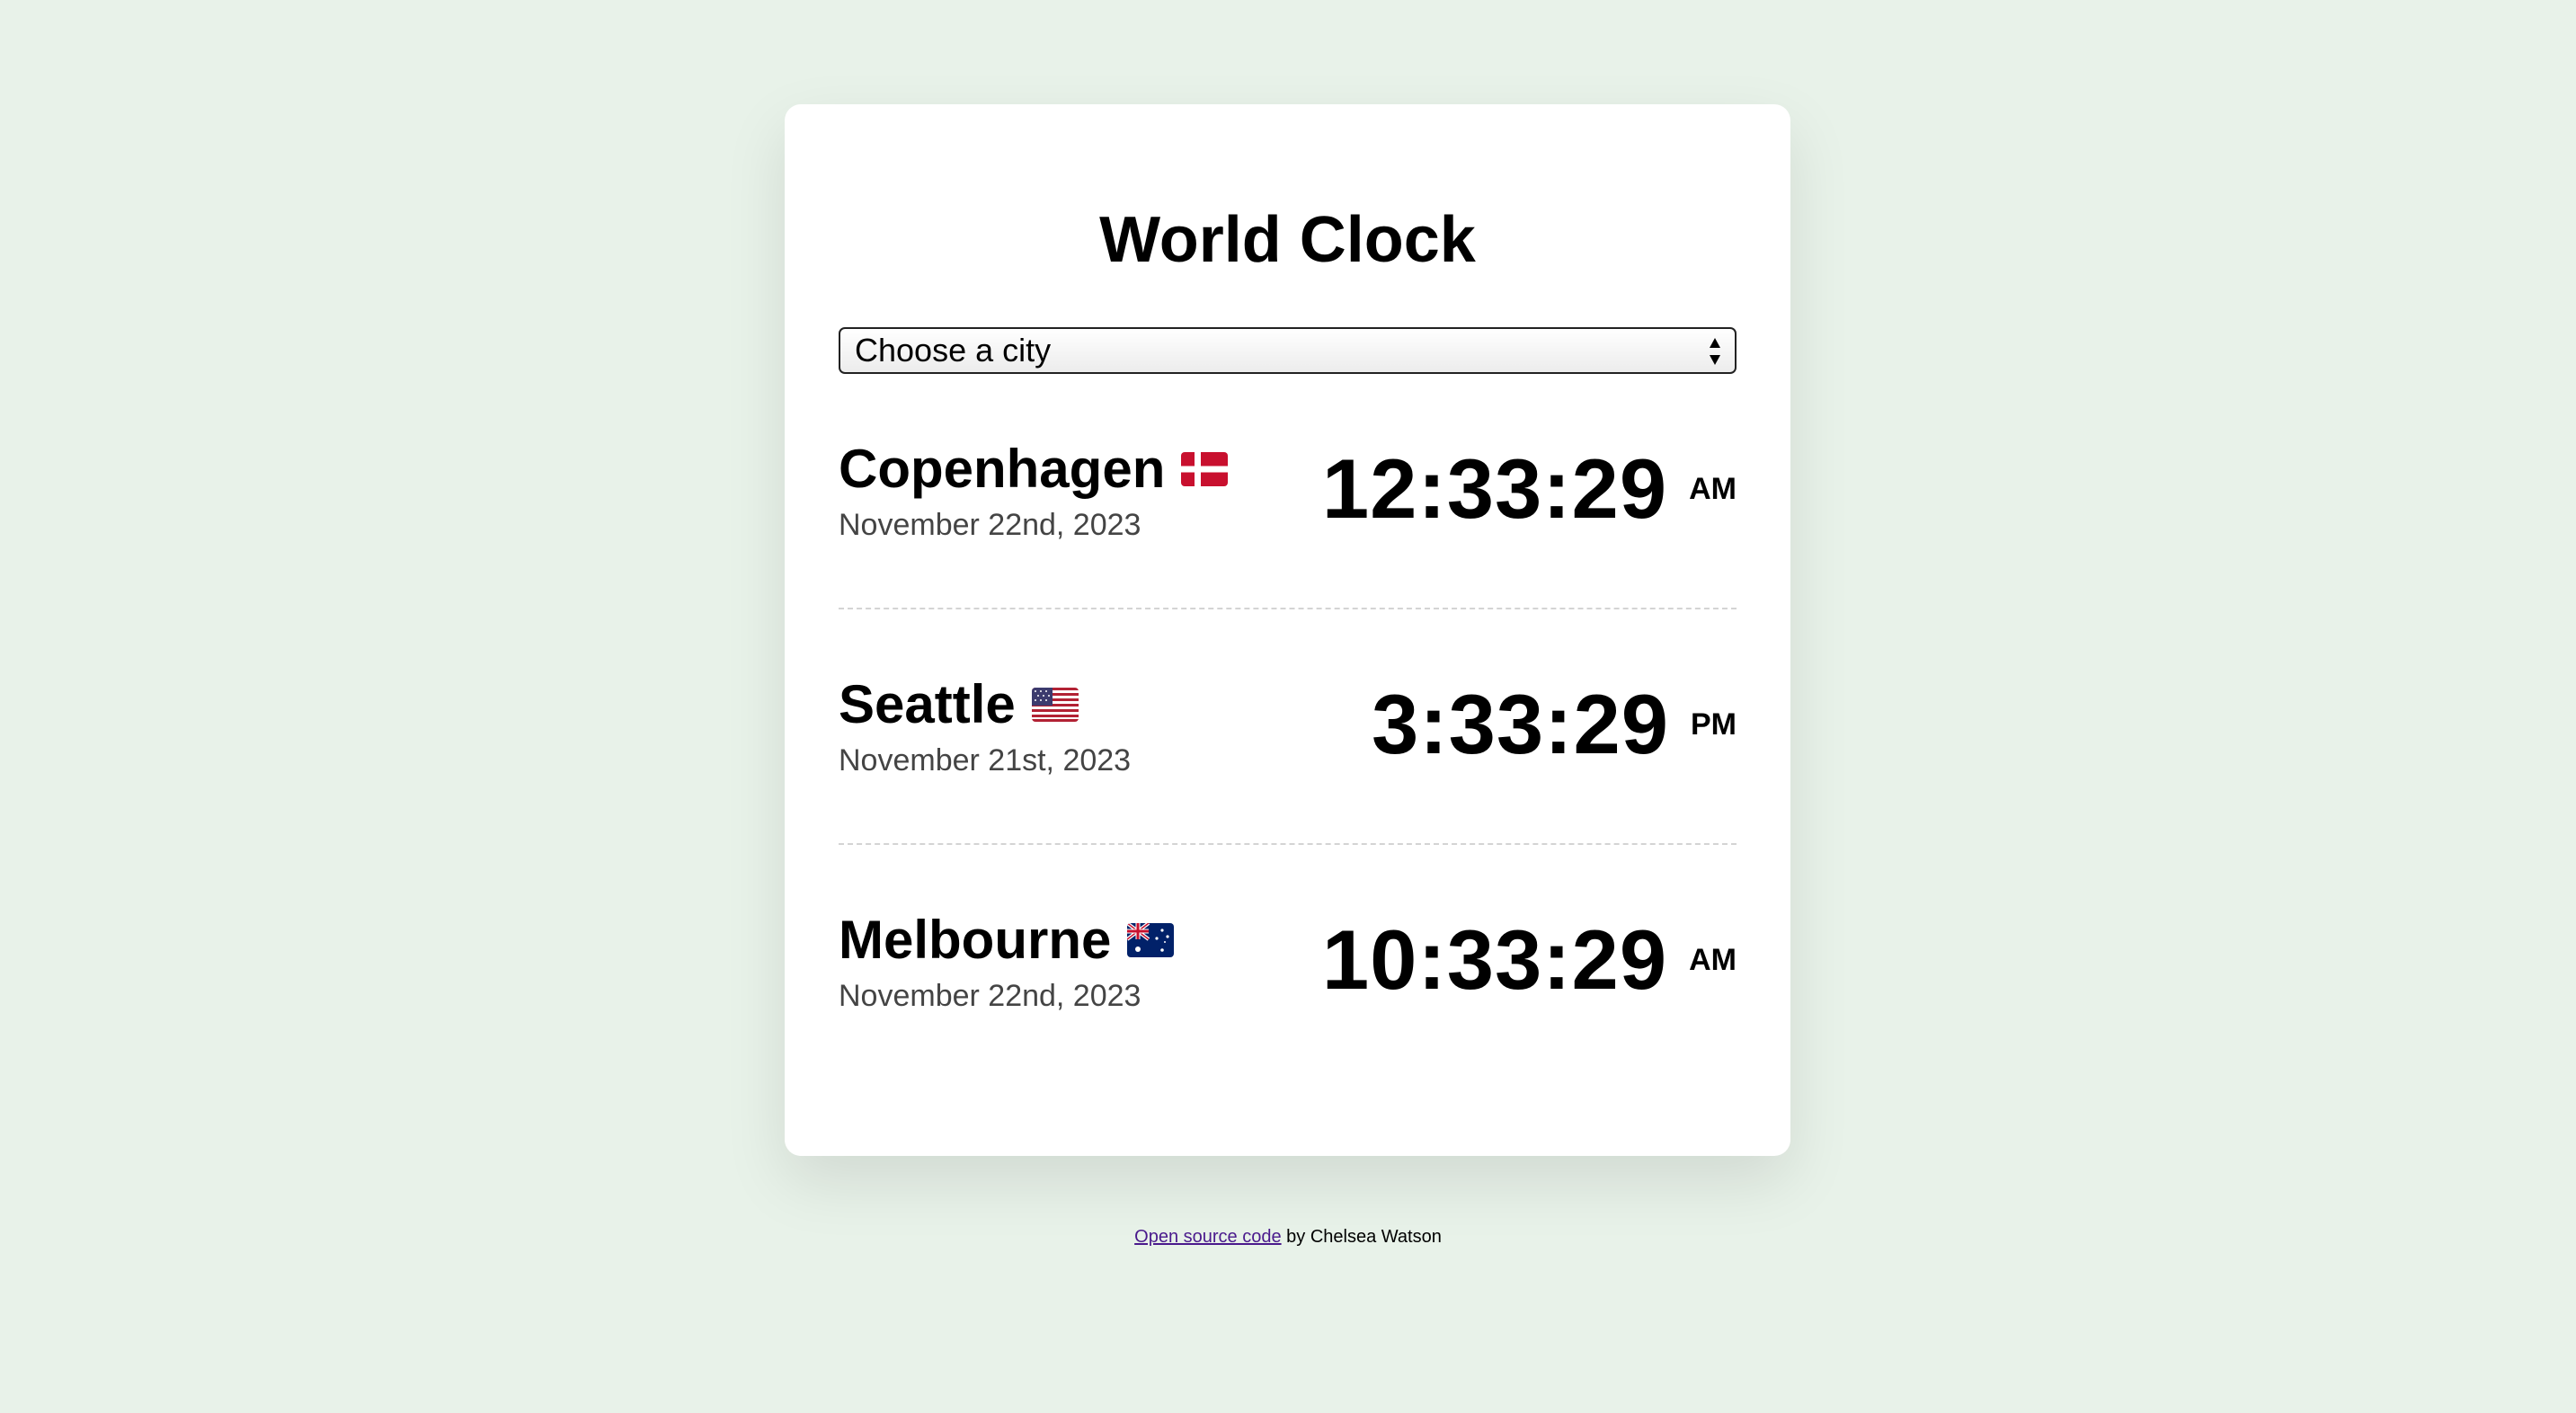  I want to click on footer-credit: by Chelsea Watson, so click(1361, 1237).